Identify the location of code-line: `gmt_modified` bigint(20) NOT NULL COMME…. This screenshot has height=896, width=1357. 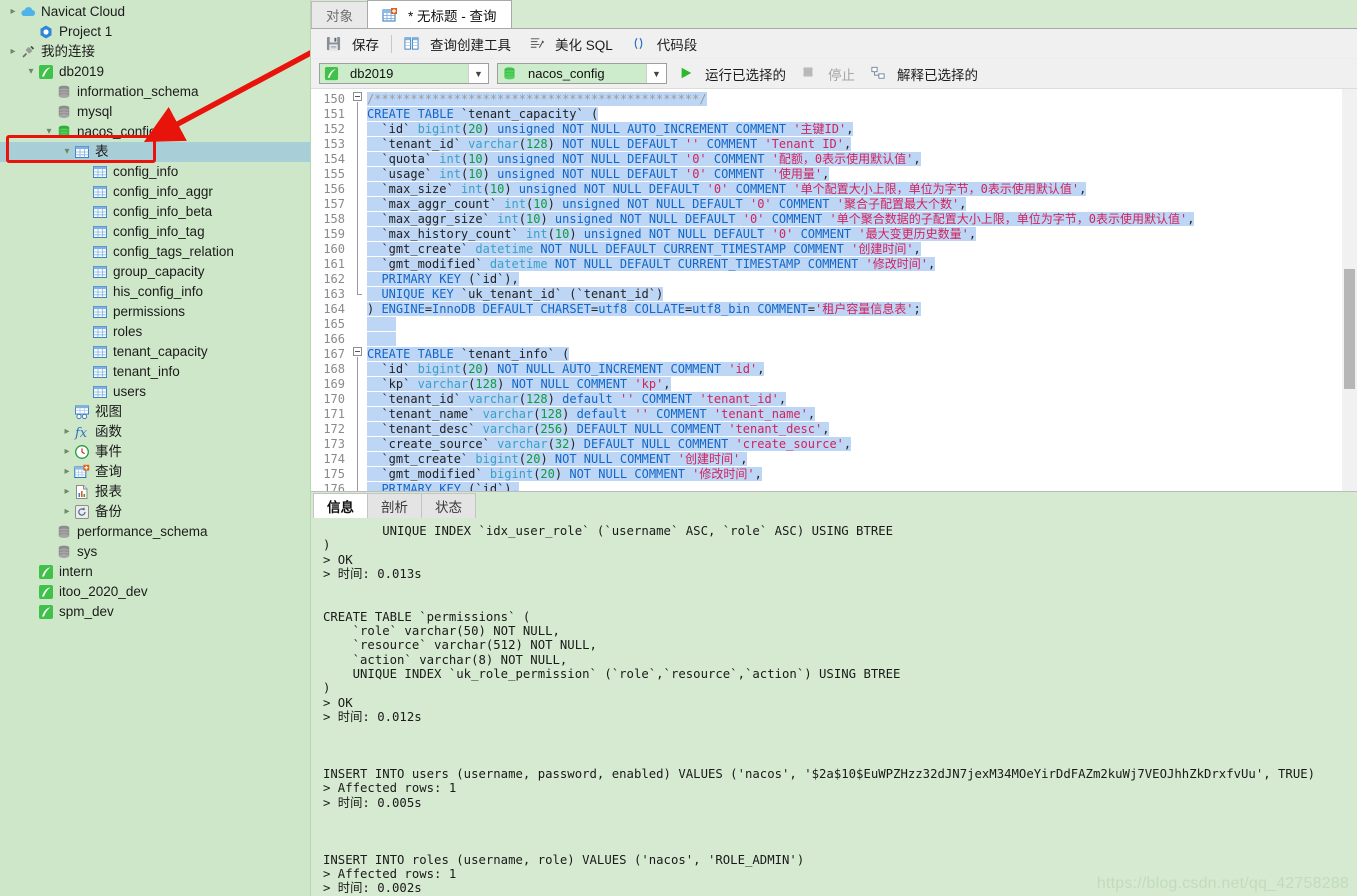
(862, 474).